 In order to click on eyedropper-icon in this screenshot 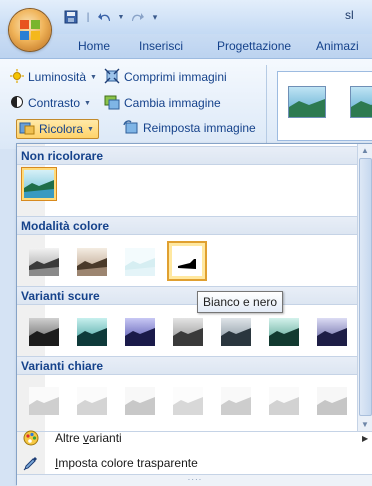, I will do `click(31, 463)`.